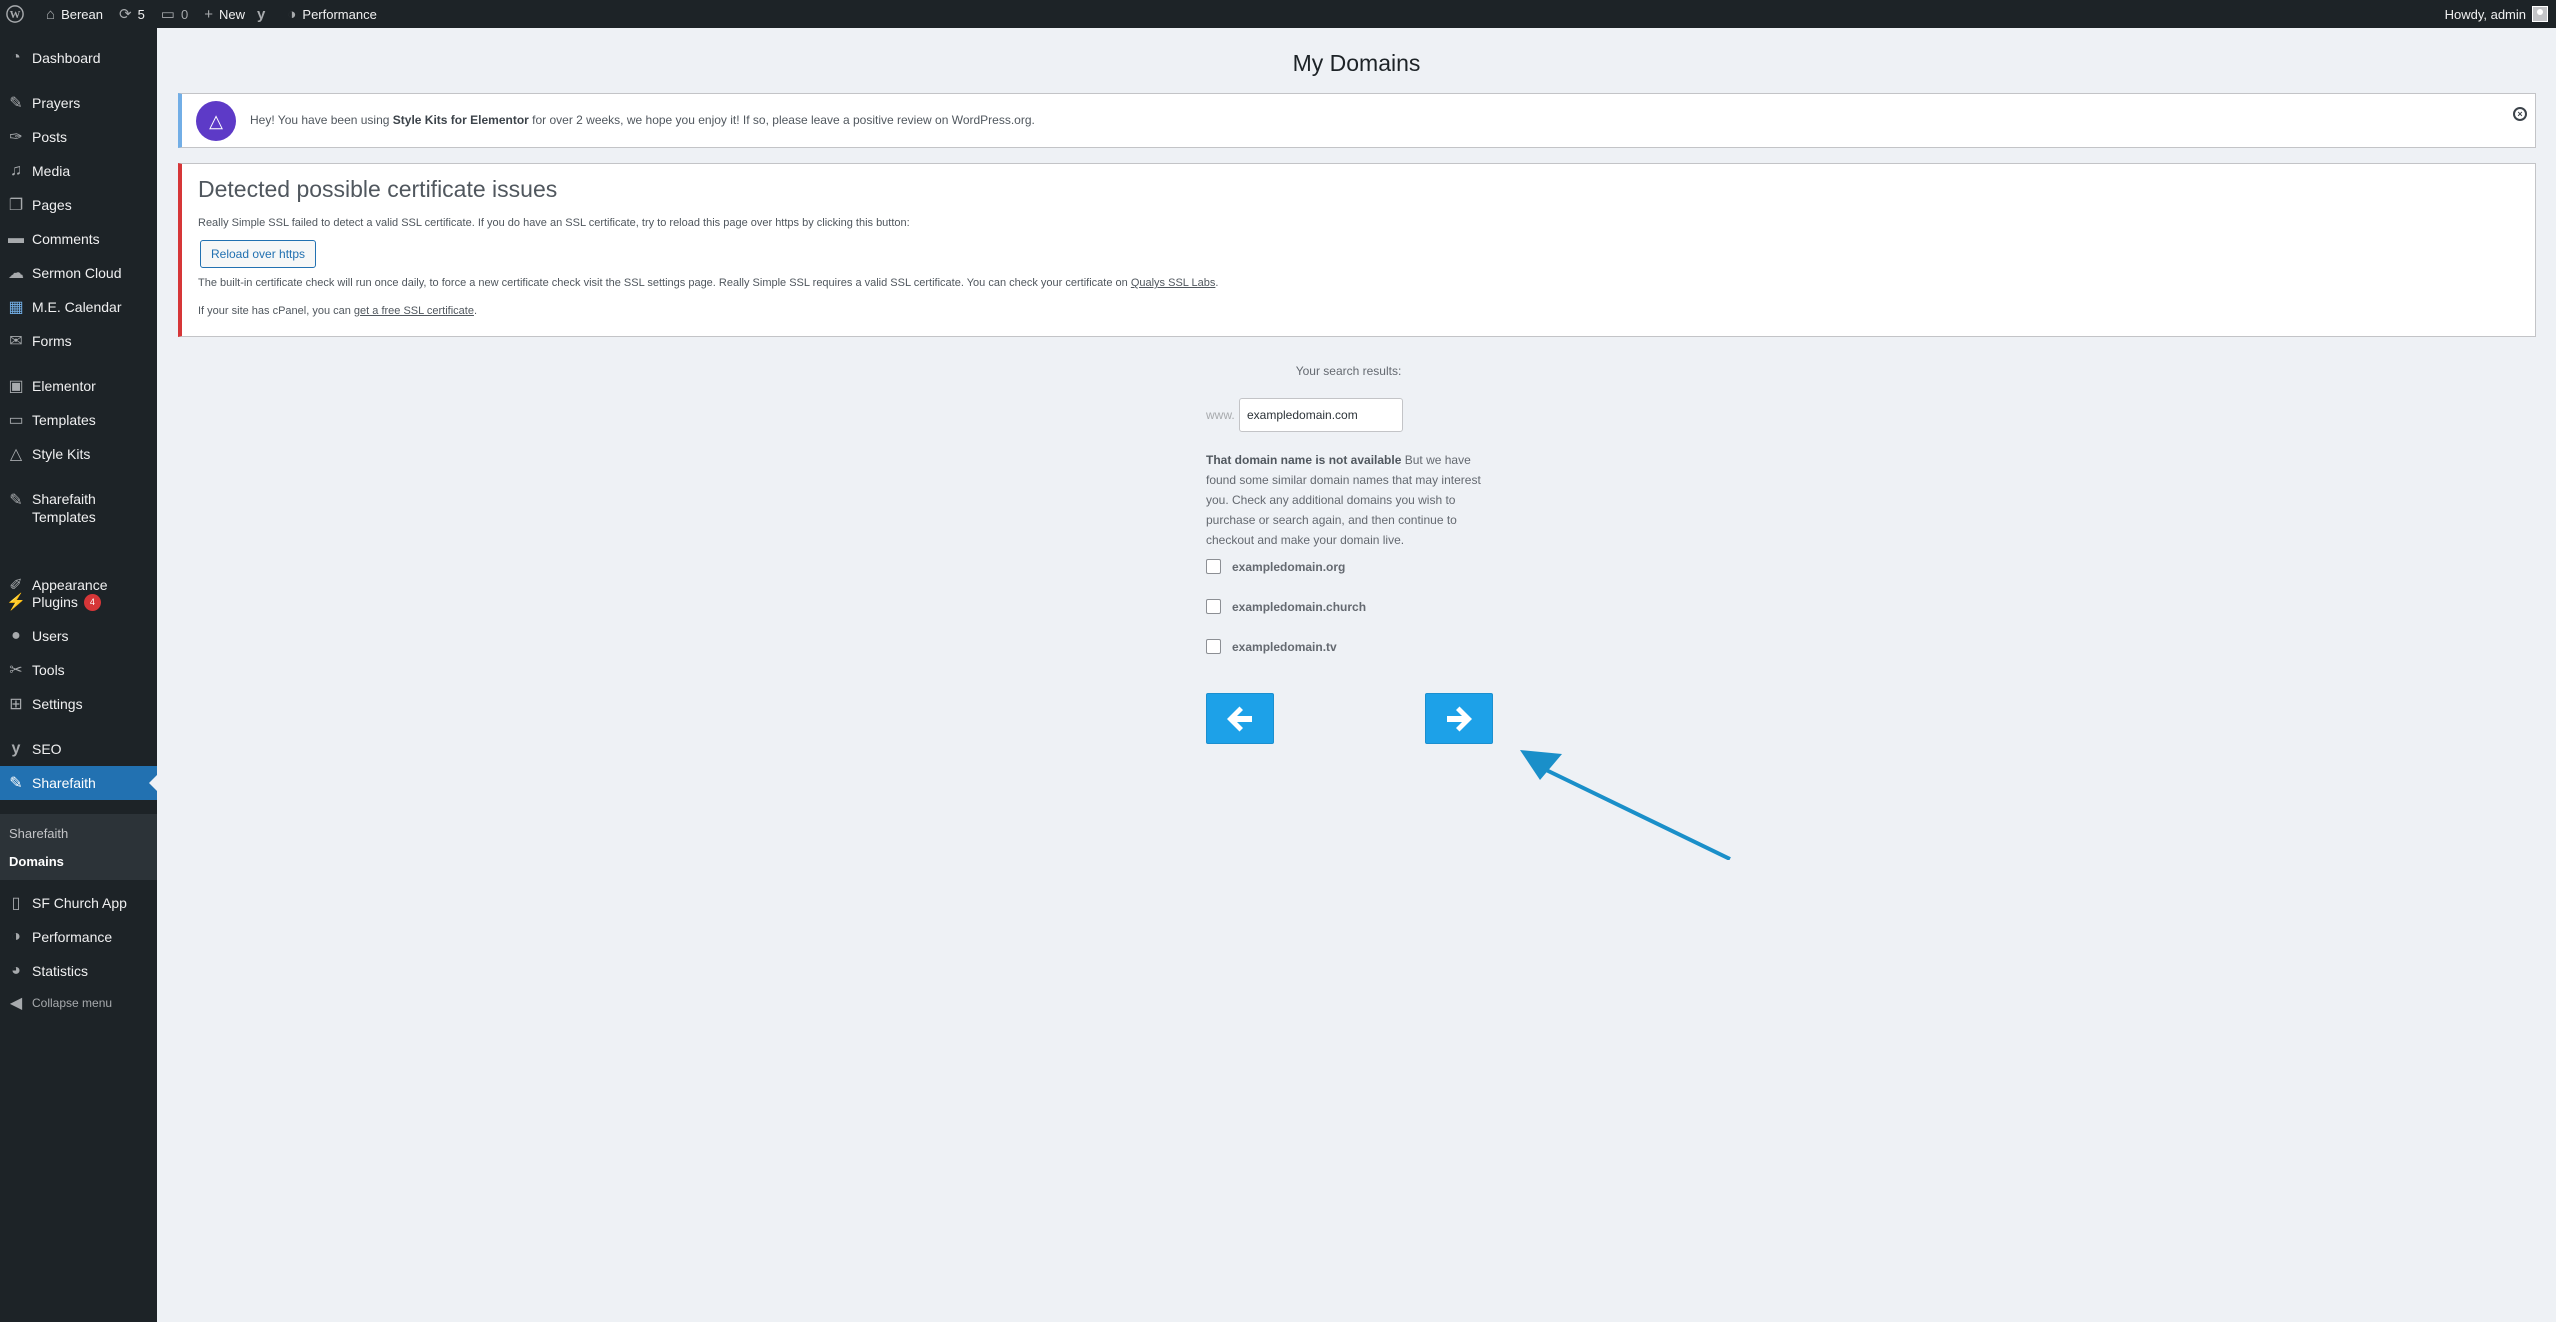 The height and width of the screenshot is (1322, 2556). I want to click on menu-plugins: ⚡ Plugins 4, so click(78, 602).